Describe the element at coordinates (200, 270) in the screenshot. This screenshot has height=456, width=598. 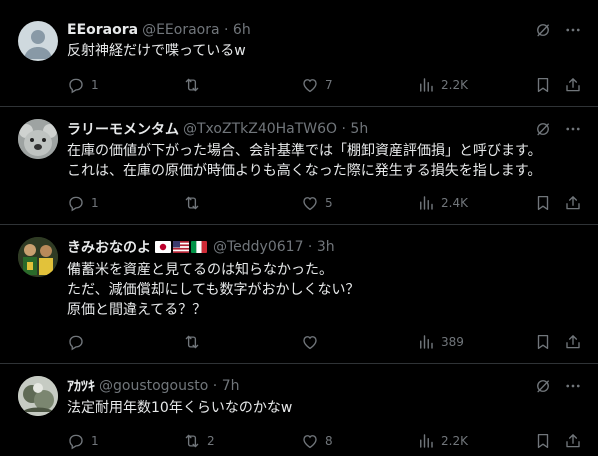
I see `tweet-text-line: 備蓄米を資産と見てるのは知らなかった。` at that location.